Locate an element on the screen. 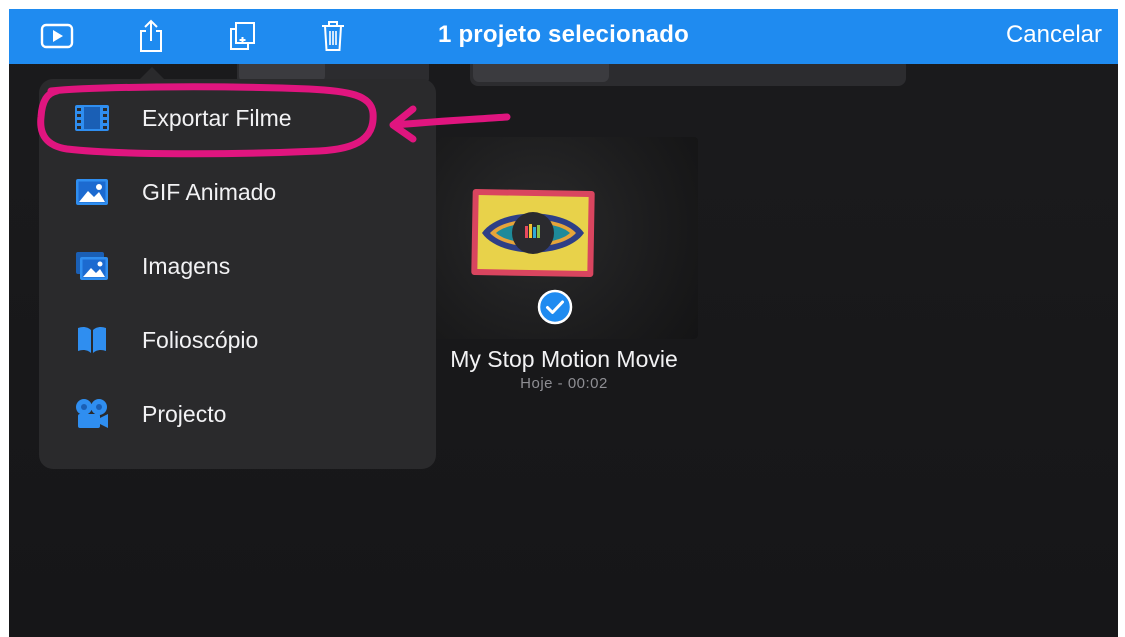  arrow-annotation is located at coordinates (450, 124).